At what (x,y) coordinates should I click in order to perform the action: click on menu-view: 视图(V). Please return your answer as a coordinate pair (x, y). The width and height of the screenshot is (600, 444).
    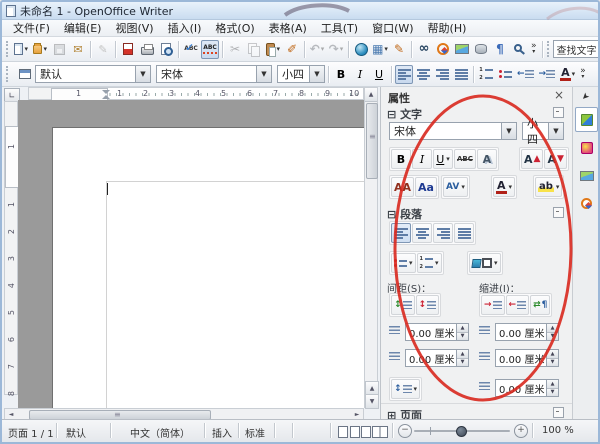
    Looking at the image, I should click on (134, 28).